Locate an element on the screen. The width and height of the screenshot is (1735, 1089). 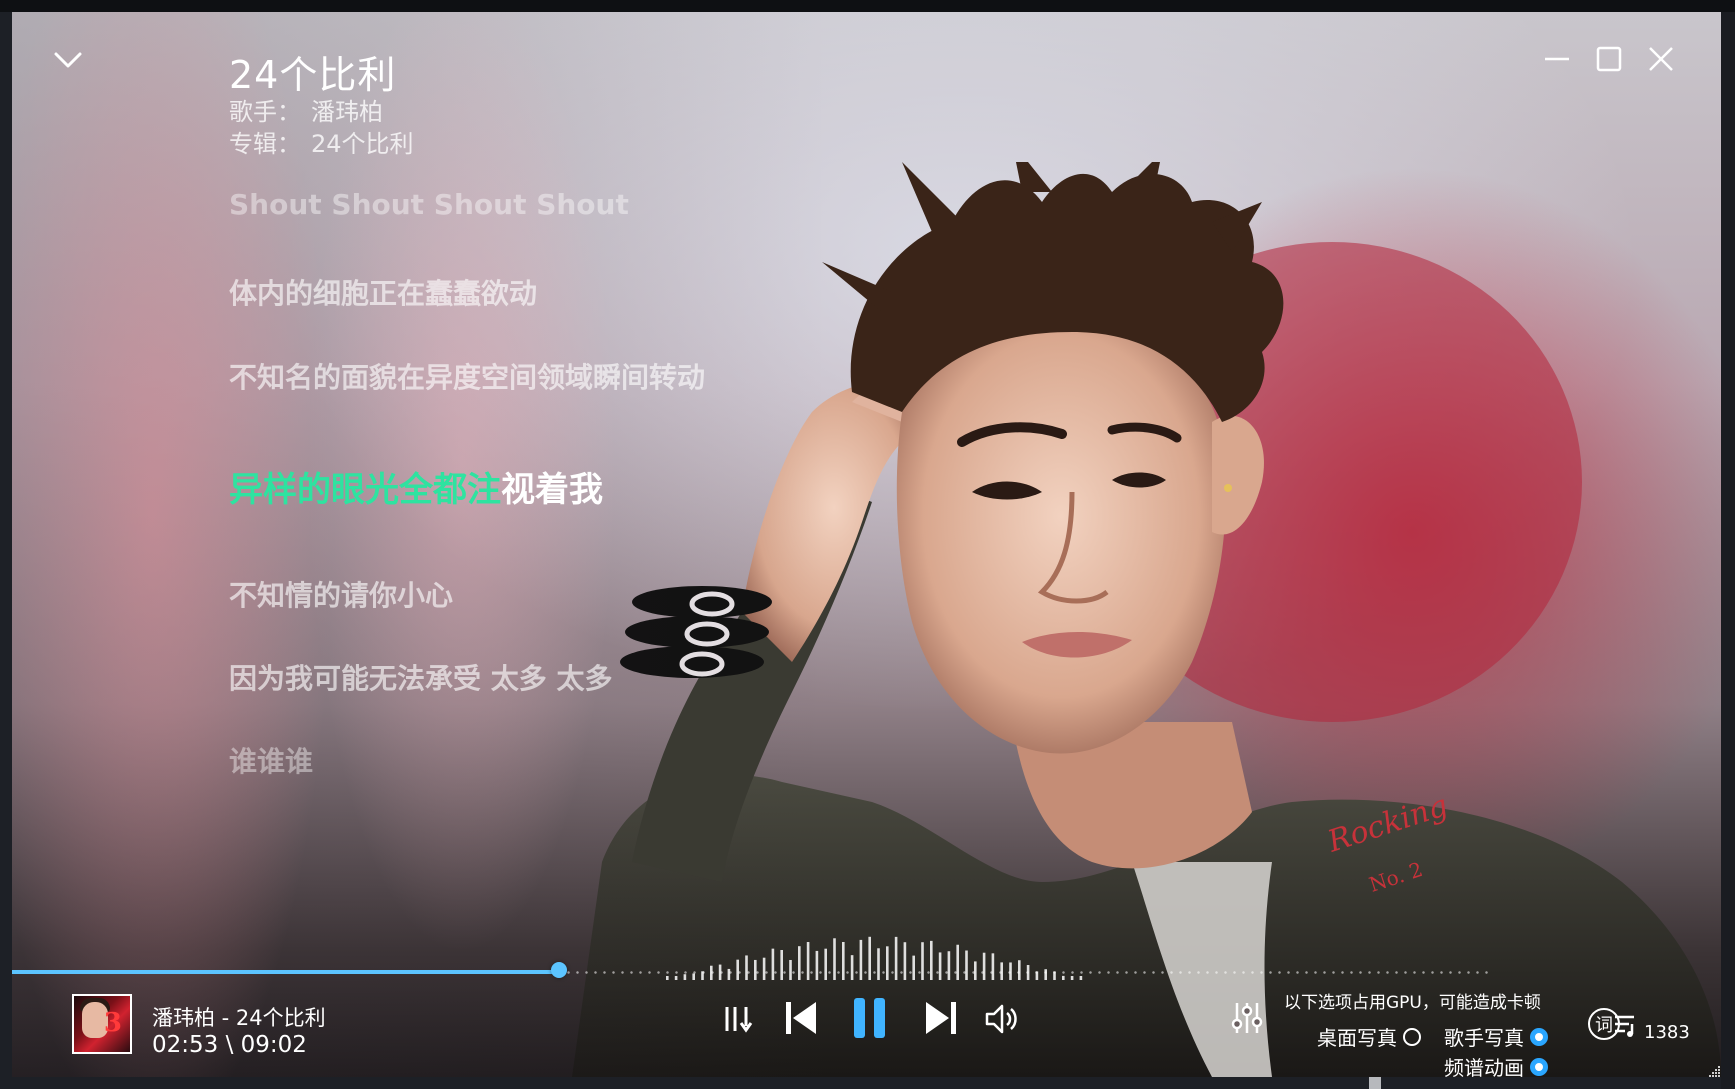
background-scrollbar-thumb is located at coordinates (1375, 1083).